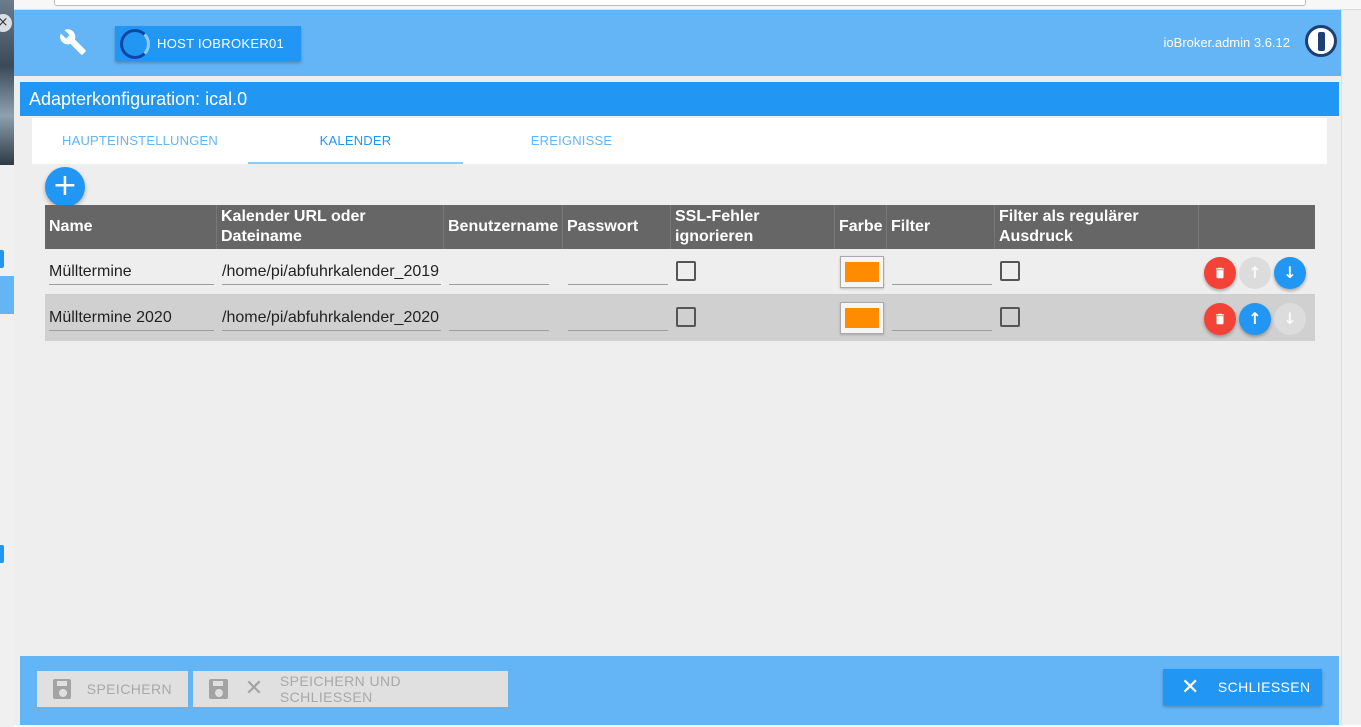 Image resolution: width=1361 pixels, height=727 pixels. I want to click on window-scrollbar, so click(1351, 367).